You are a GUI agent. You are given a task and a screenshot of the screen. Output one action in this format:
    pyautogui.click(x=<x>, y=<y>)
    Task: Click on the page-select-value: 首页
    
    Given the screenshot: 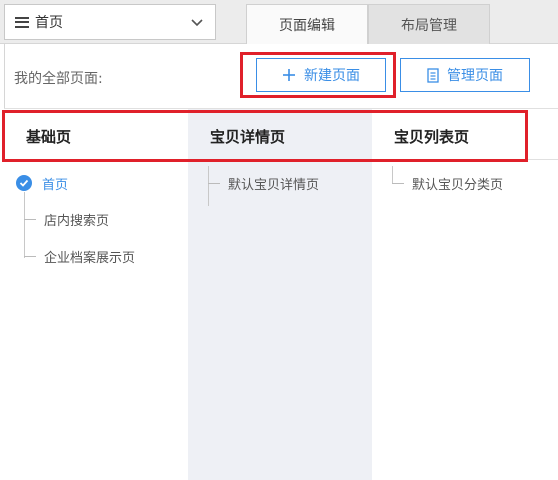 What is the action you would take?
    pyautogui.click(x=49, y=23)
    